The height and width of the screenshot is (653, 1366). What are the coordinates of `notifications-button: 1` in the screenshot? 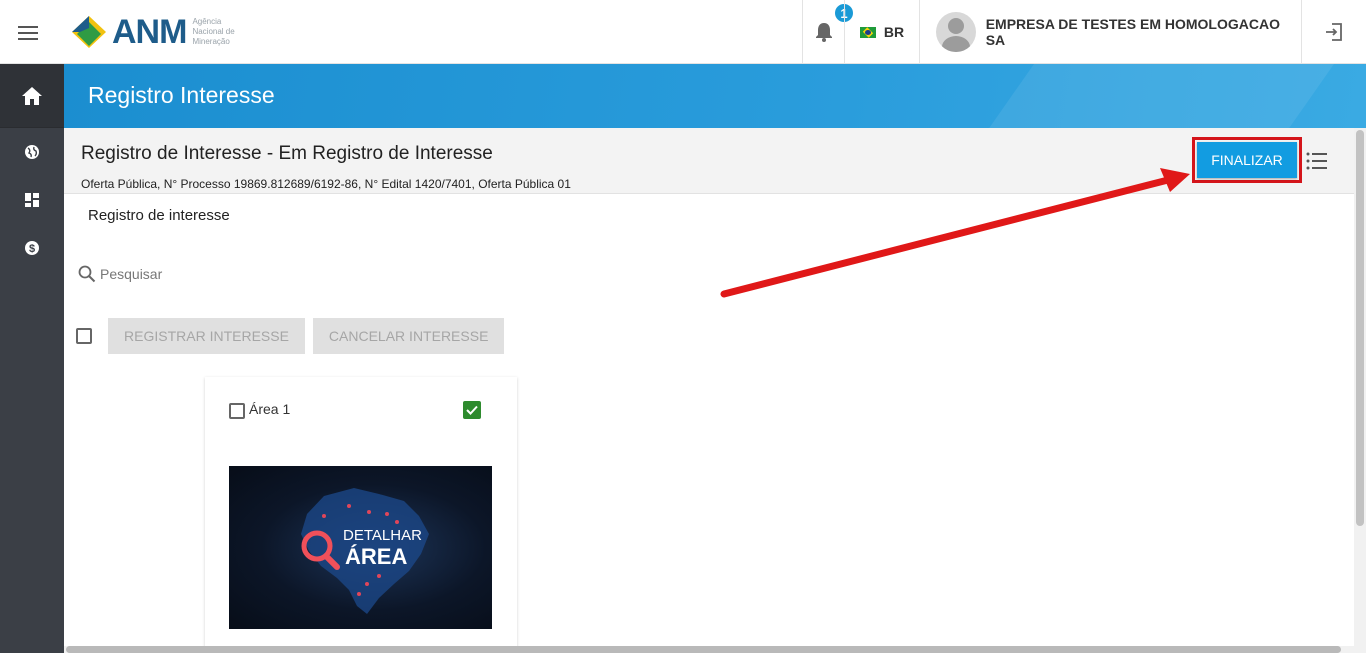 It's located at (828, 32).